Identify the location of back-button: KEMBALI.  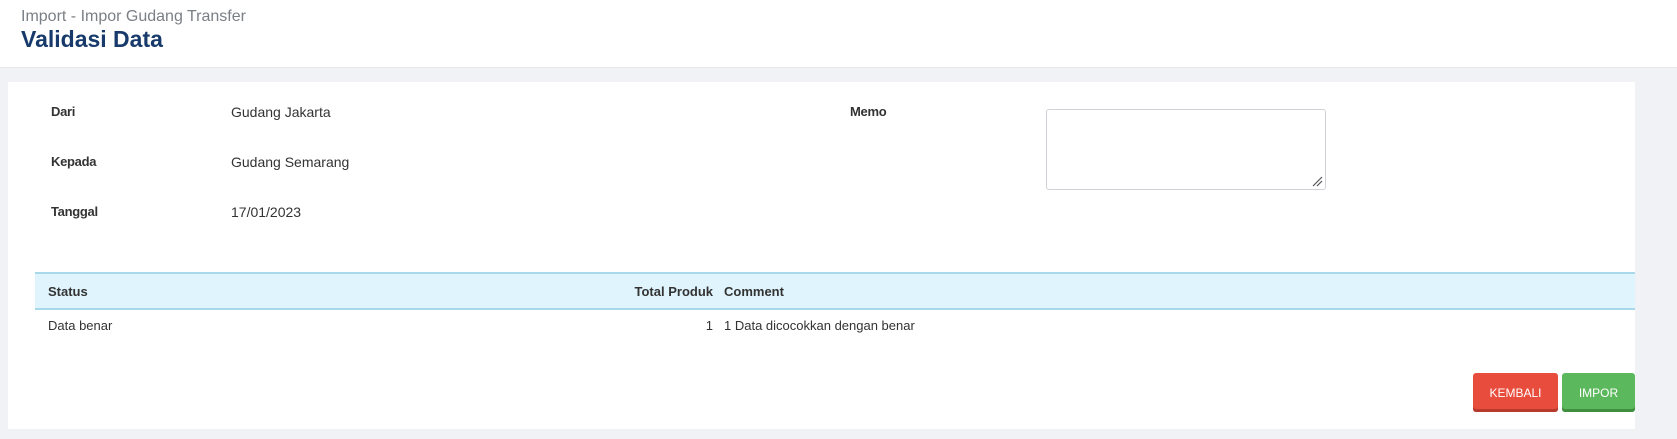
(1515, 392).